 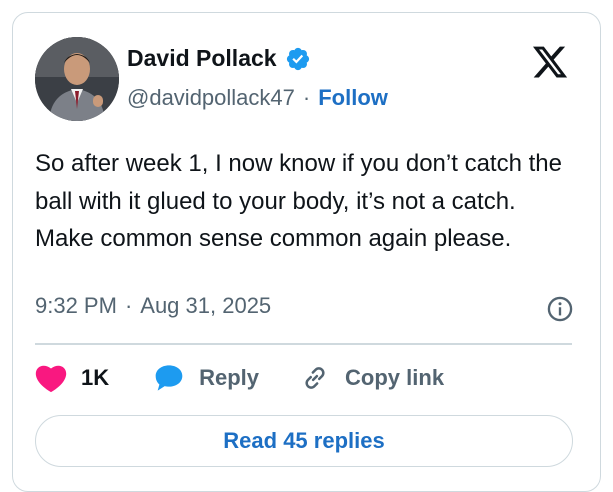 What do you see at coordinates (95, 377) in the screenshot?
I see `like-count: 1K` at bounding box center [95, 377].